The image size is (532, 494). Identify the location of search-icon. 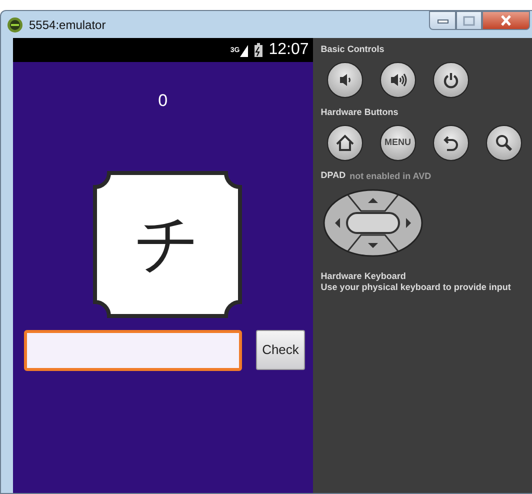
(504, 143).